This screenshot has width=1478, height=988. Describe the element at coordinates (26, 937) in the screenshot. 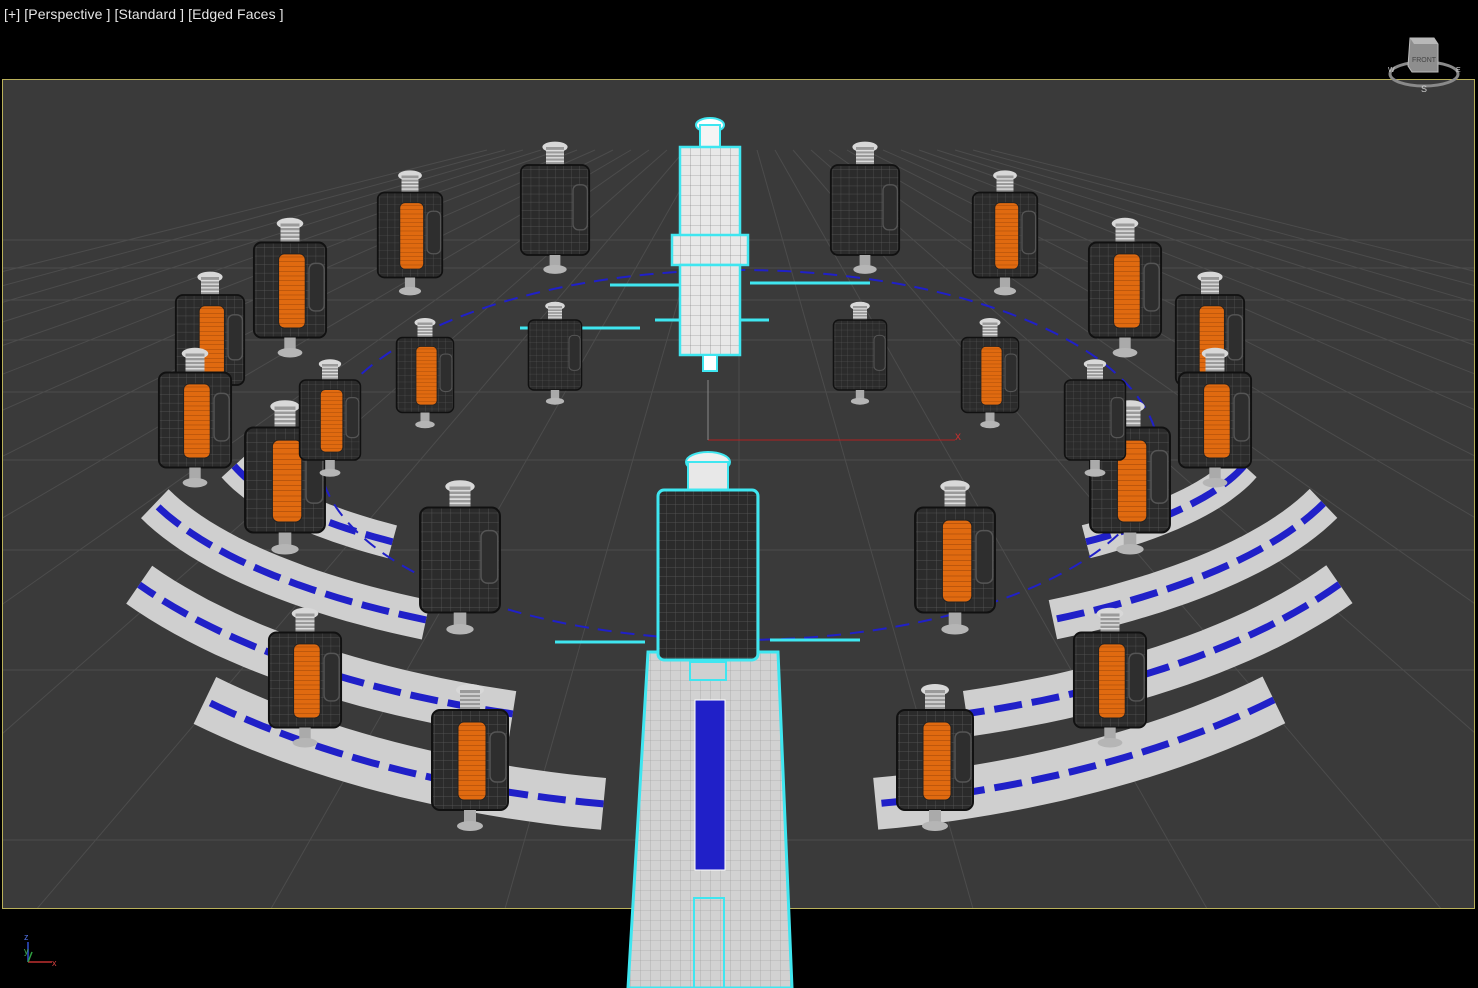

I see `axis-z: z` at that location.